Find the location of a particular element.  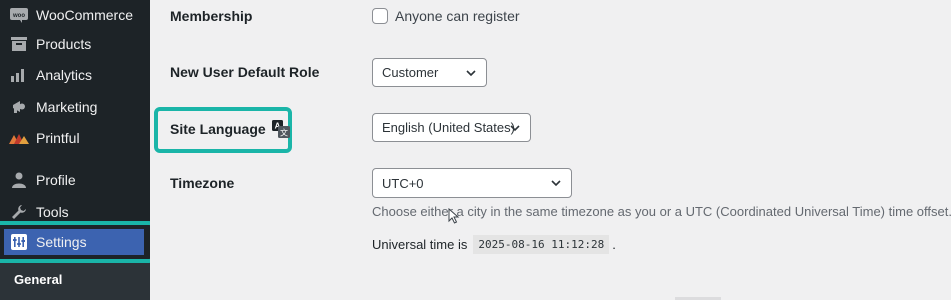

site-language-select: English (United States) is located at coordinates (451, 127).